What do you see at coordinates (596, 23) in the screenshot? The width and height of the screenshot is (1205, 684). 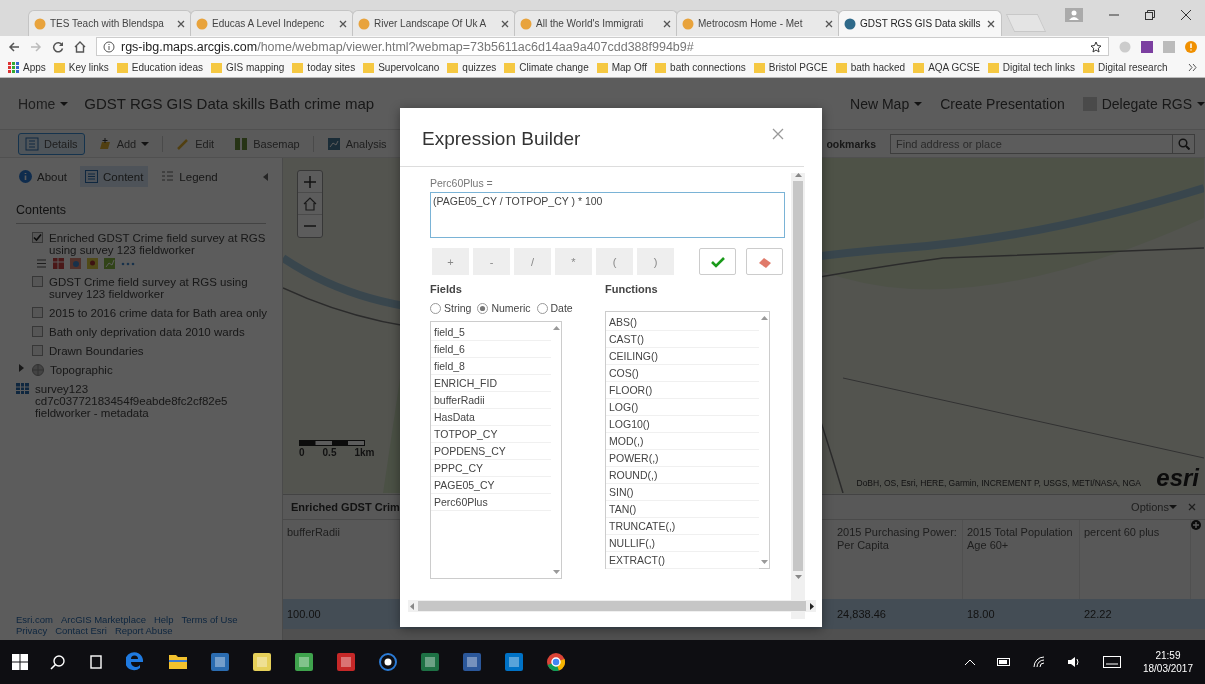 I see `browser-tab: All the World's Immigrati` at bounding box center [596, 23].